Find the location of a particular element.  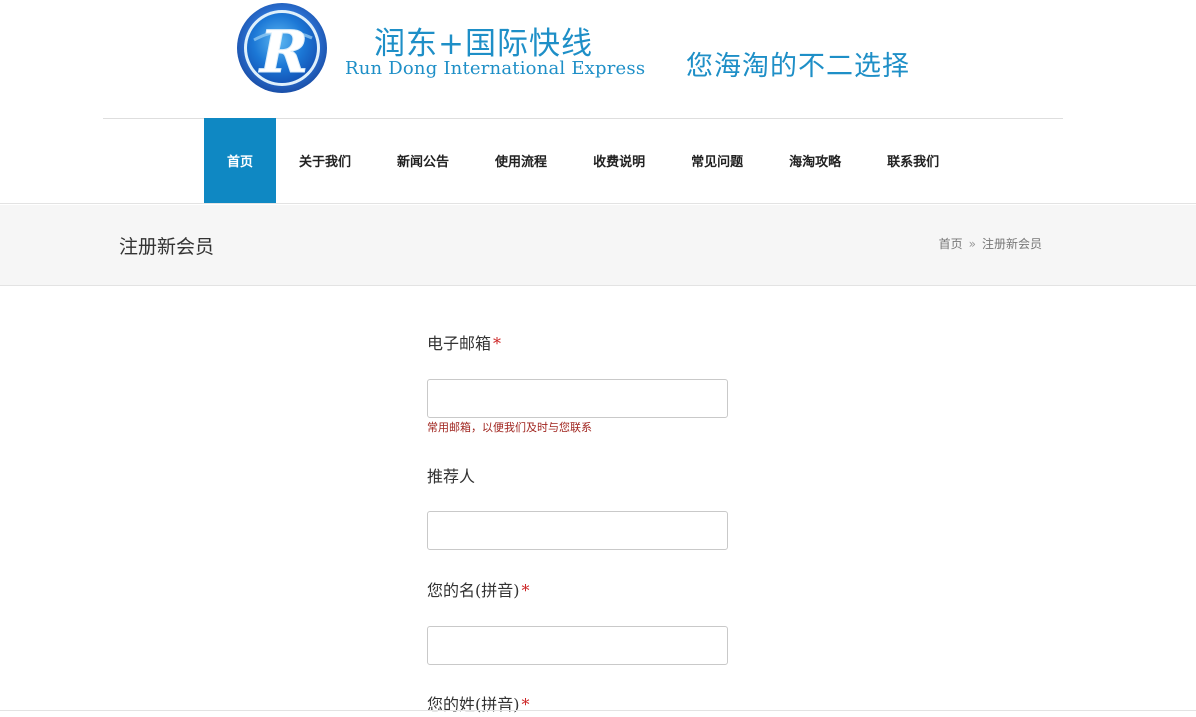

nav-item-contact: 联系我们 is located at coordinates (913, 160).